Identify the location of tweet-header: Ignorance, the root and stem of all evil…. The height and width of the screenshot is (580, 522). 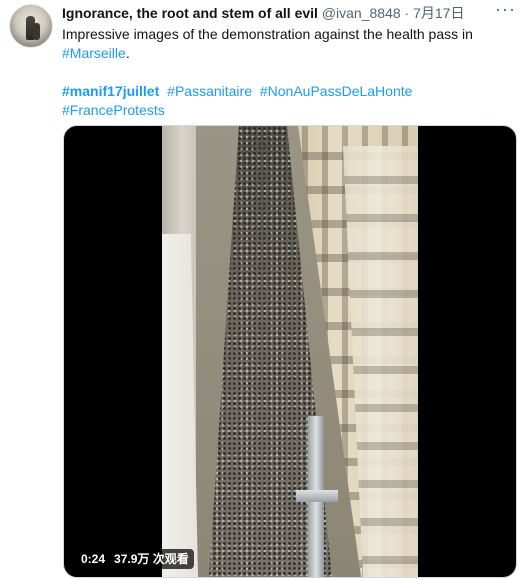
(272, 13).